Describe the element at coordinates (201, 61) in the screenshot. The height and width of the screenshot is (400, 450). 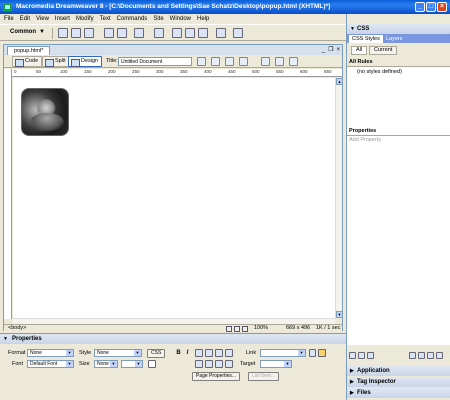
I see `file-management-icon` at that location.